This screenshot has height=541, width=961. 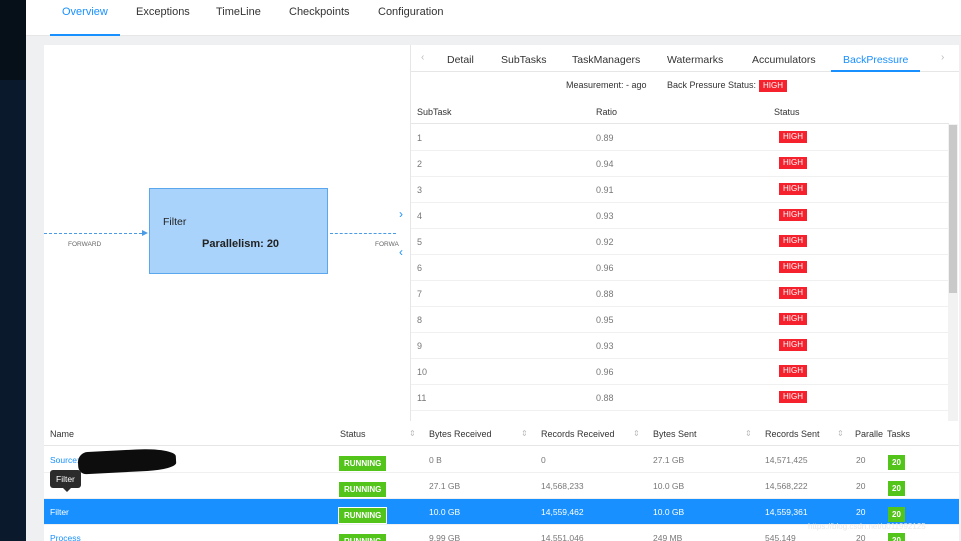 I want to click on subtab-backpressure: BackPressure, so click(x=876, y=58).